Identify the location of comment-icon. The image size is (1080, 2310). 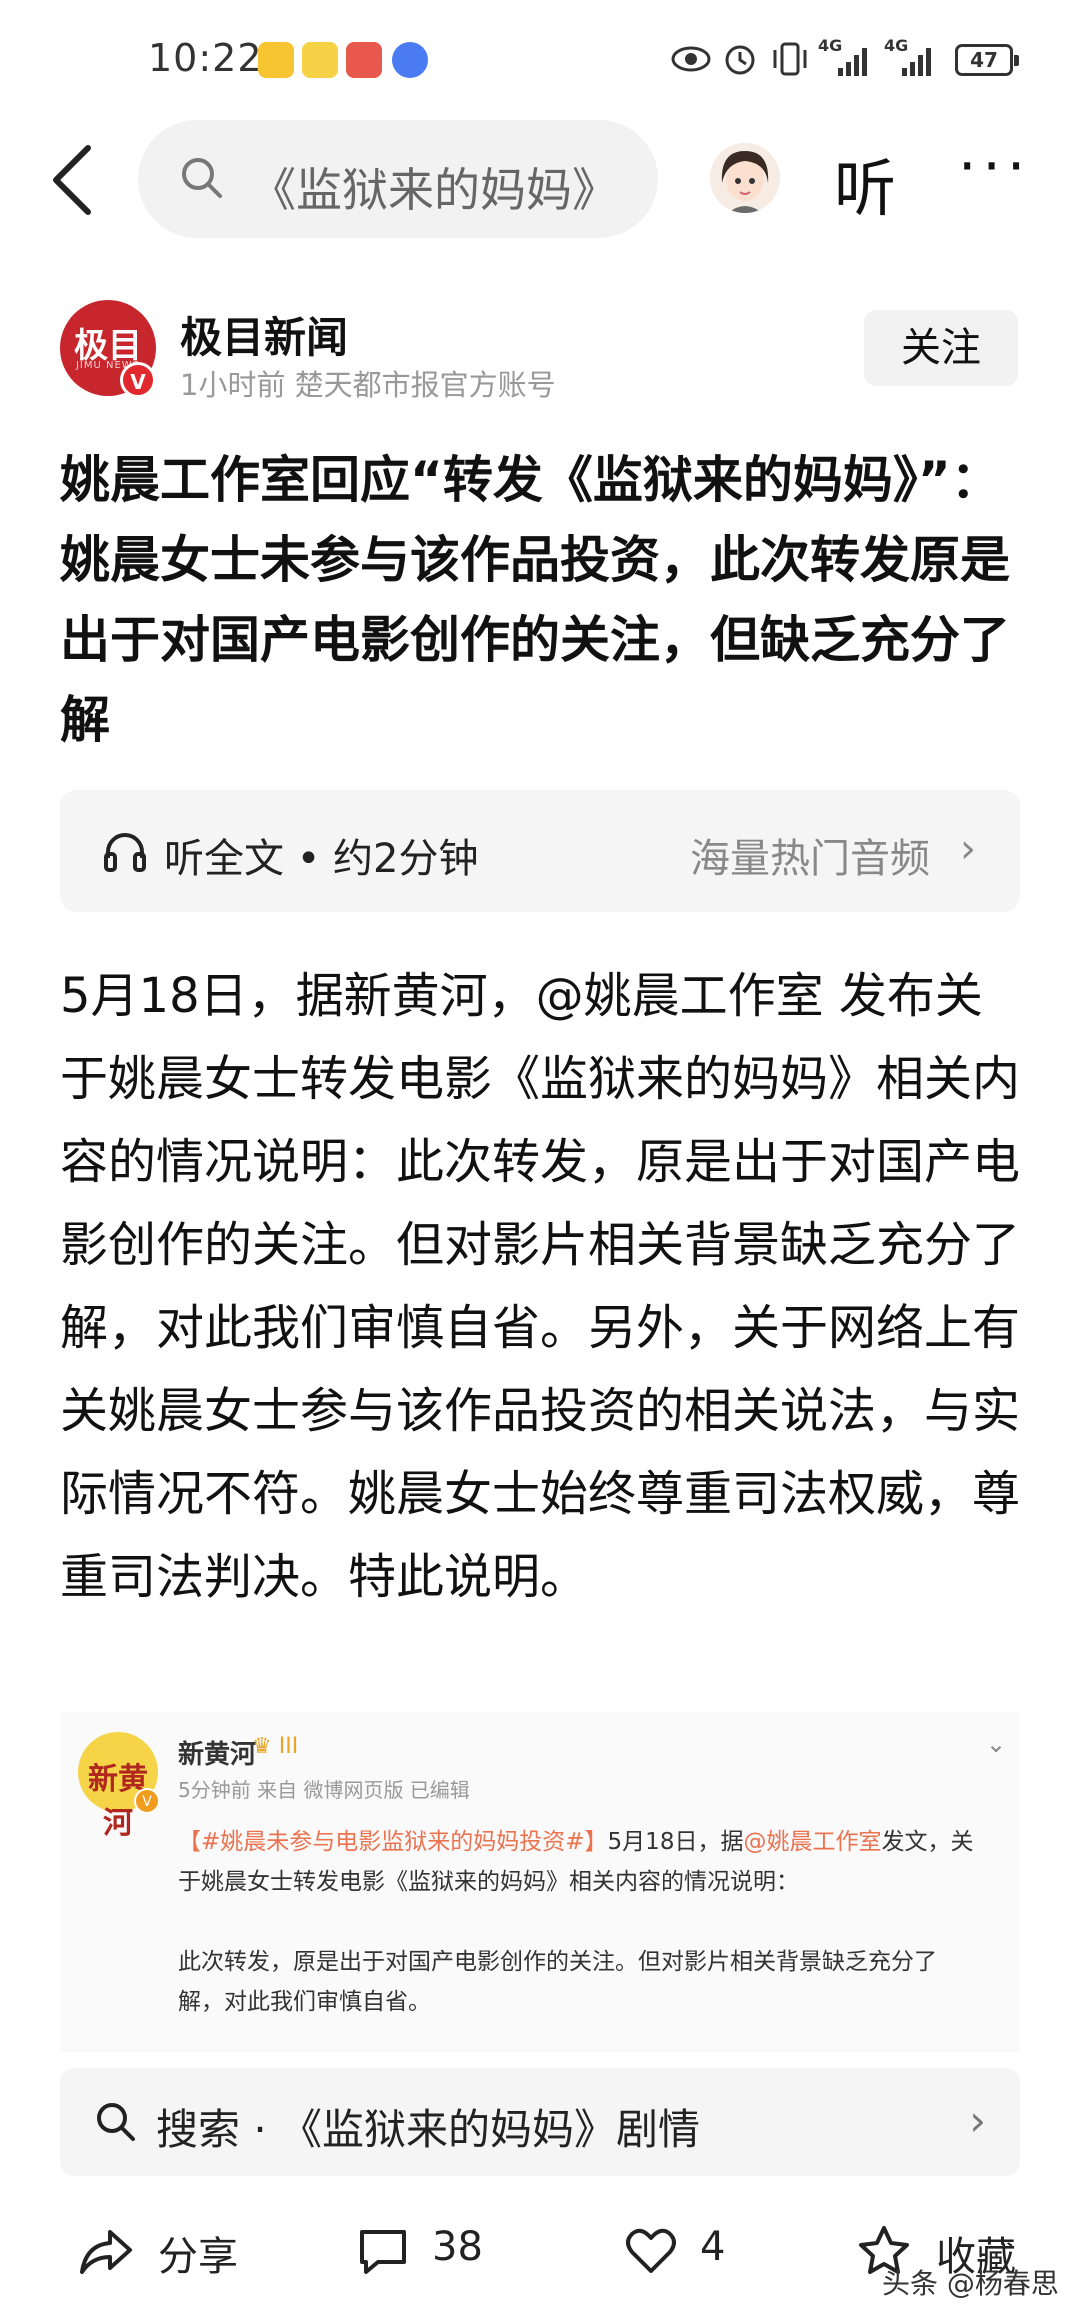
(383, 2252).